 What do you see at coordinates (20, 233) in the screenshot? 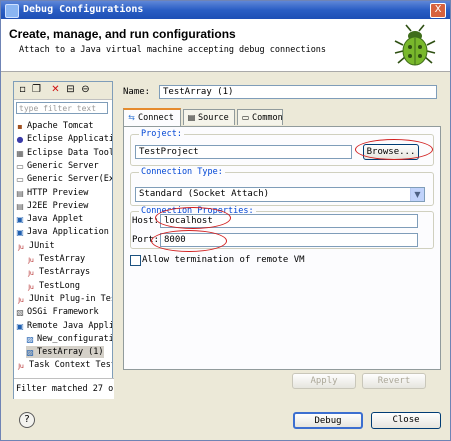
I see `java-icon: ▣` at bounding box center [20, 233].